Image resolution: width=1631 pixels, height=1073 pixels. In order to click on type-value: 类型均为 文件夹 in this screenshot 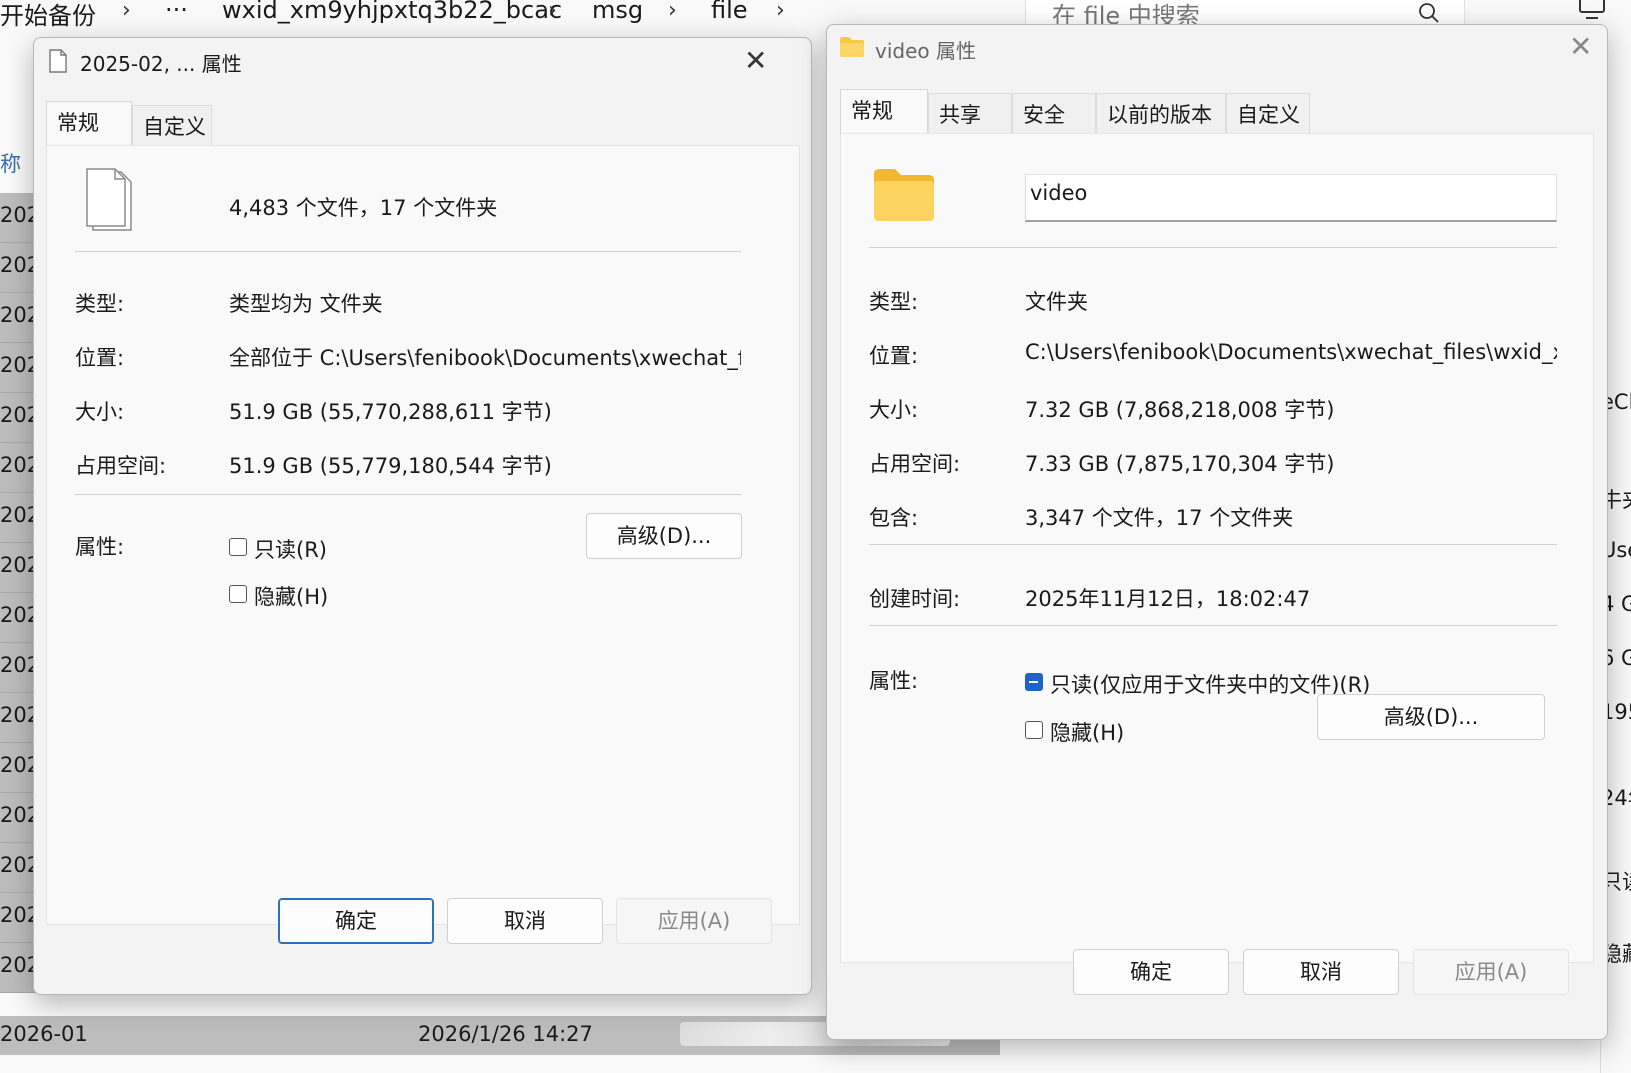, I will do `click(306, 304)`.